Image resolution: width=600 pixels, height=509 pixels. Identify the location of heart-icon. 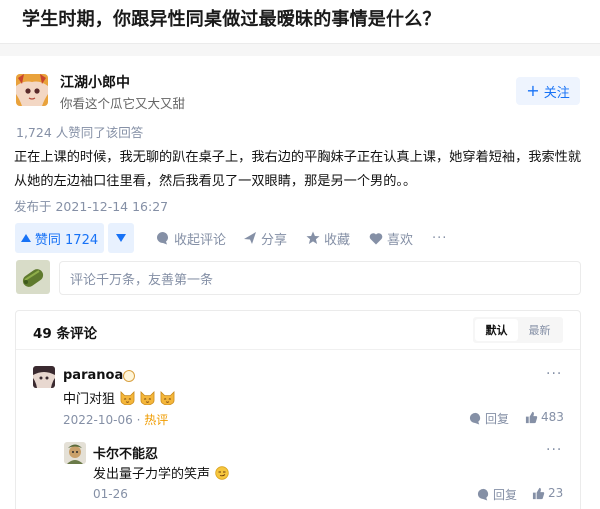
(376, 238).